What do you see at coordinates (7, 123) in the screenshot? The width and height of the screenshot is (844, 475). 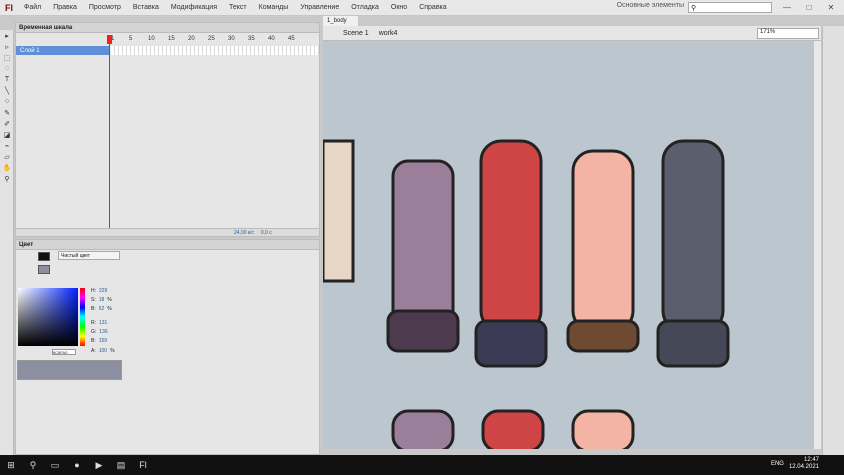 I see `brush-tool-icon: ✐` at bounding box center [7, 123].